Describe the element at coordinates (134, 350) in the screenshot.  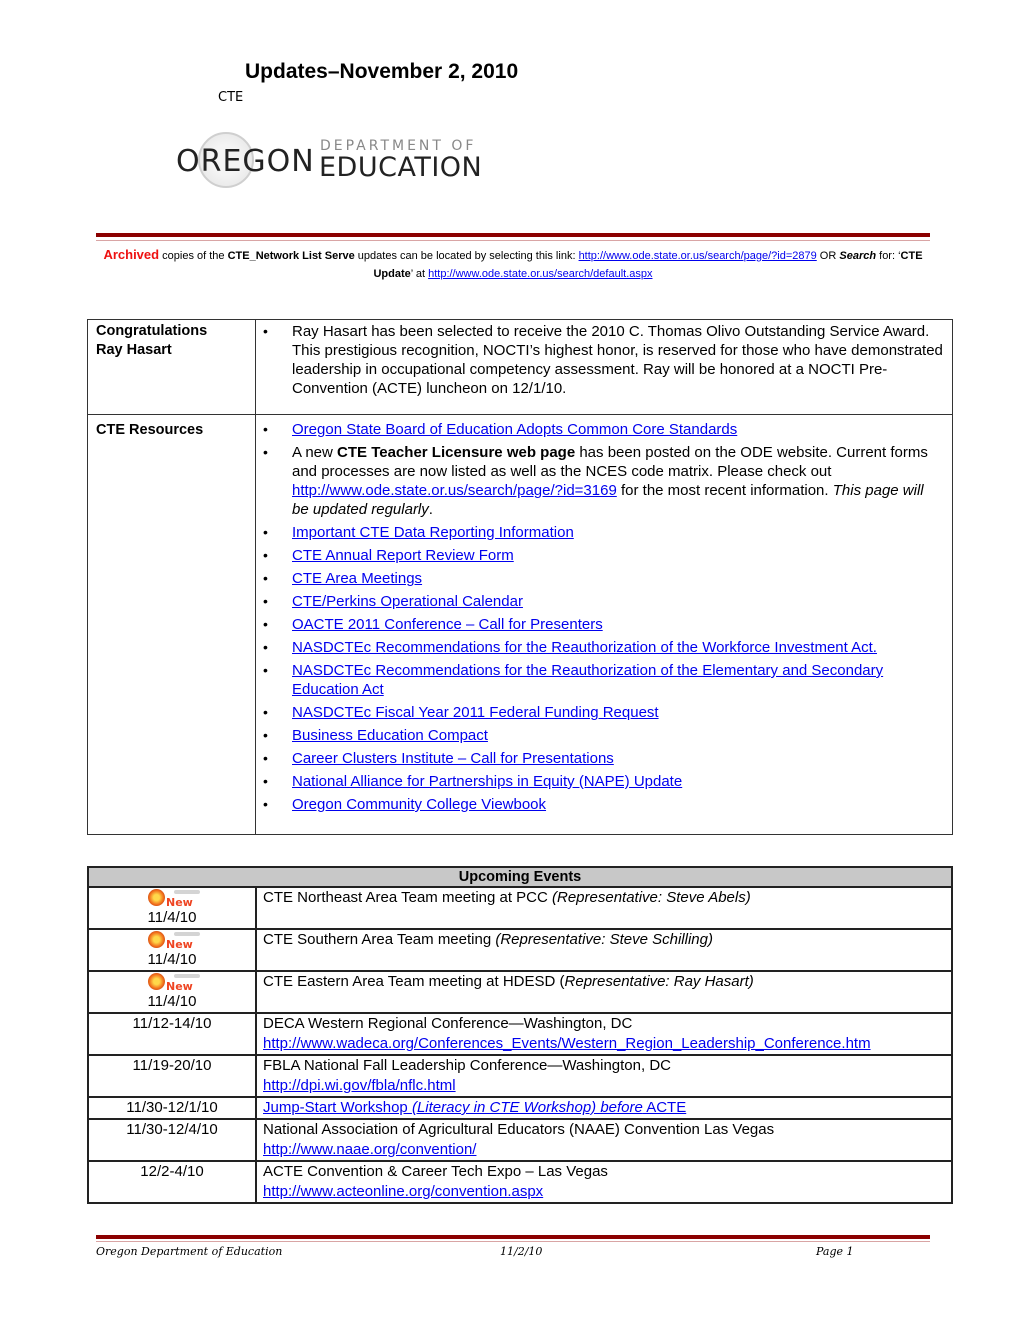
I see `label-line: Ray Hasart` at that location.